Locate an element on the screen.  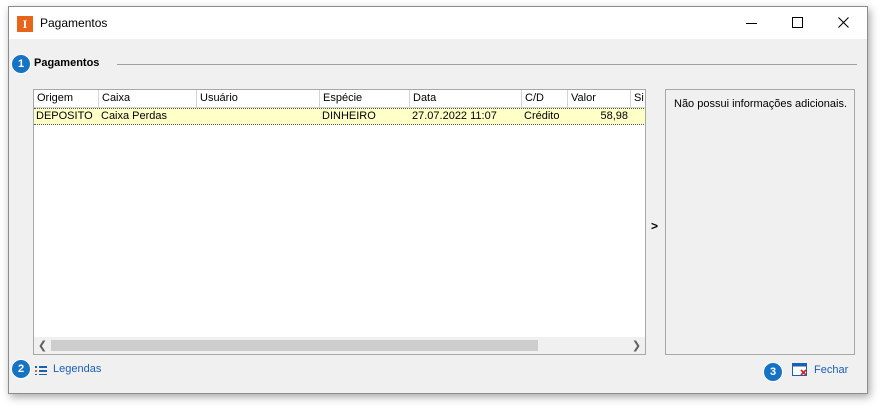
cell-origem: DEPOSITO is located at coordinates (64, 116).